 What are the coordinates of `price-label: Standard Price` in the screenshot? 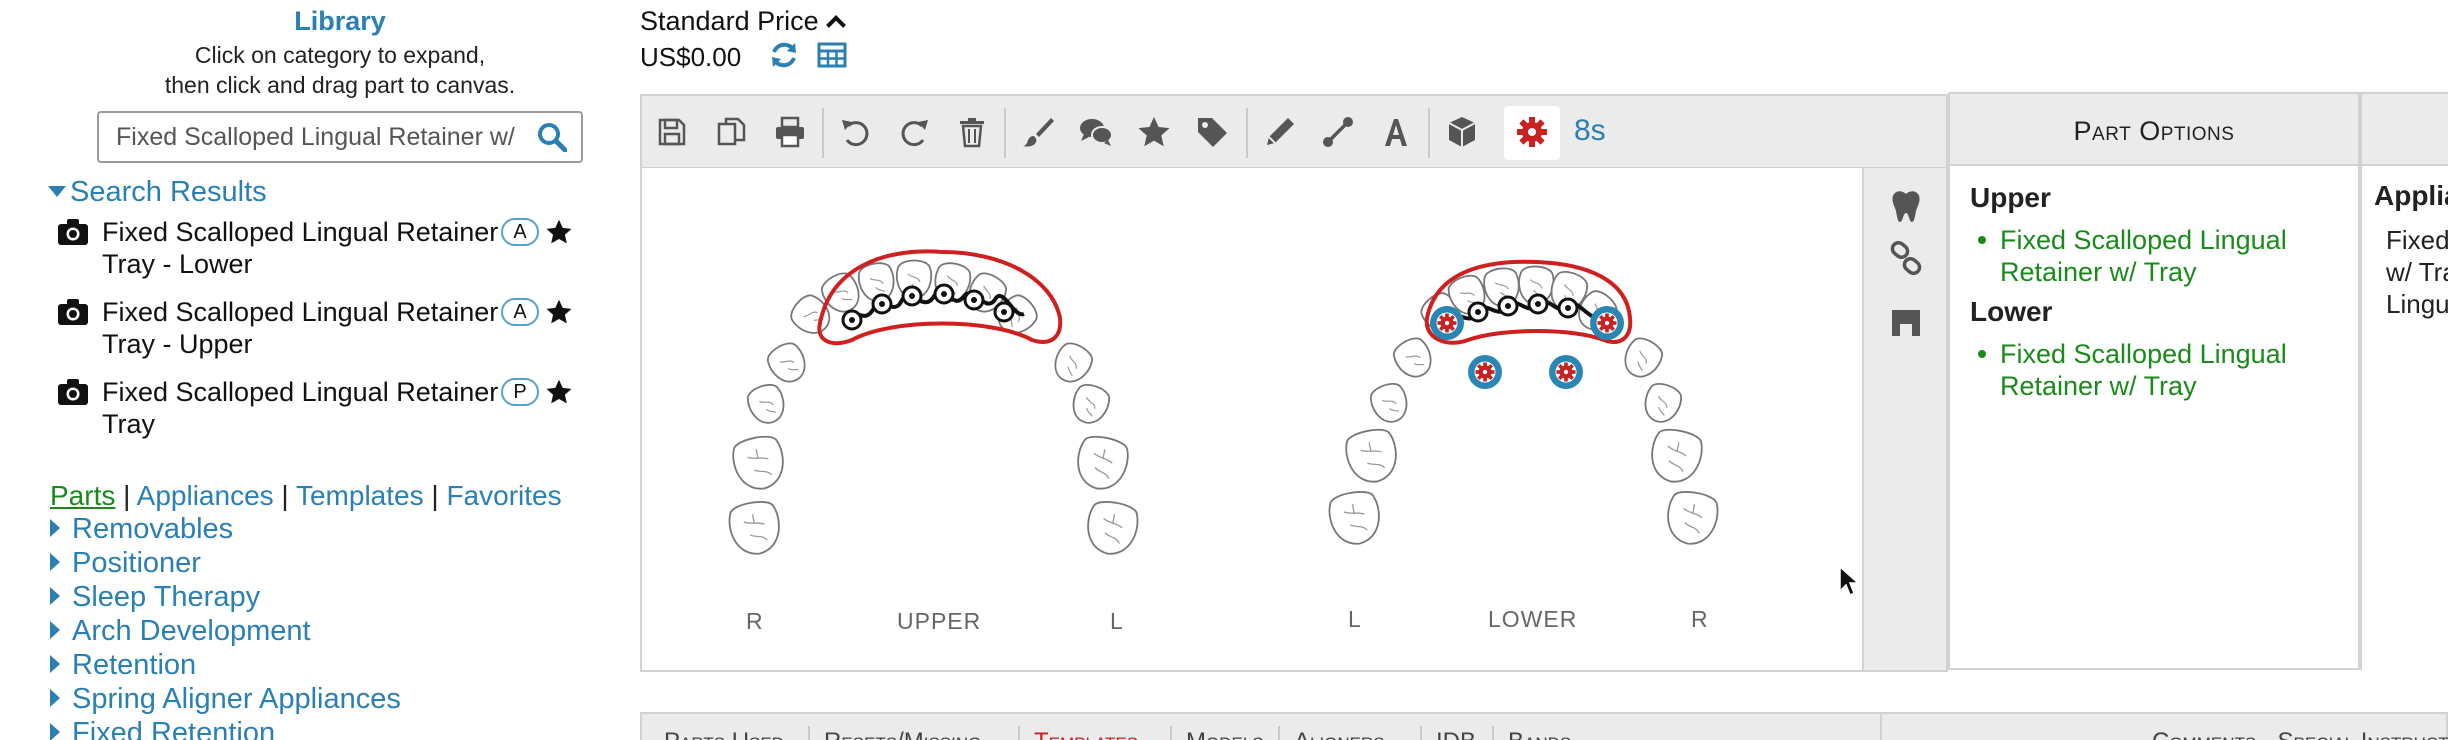 It's located at (729, 21).